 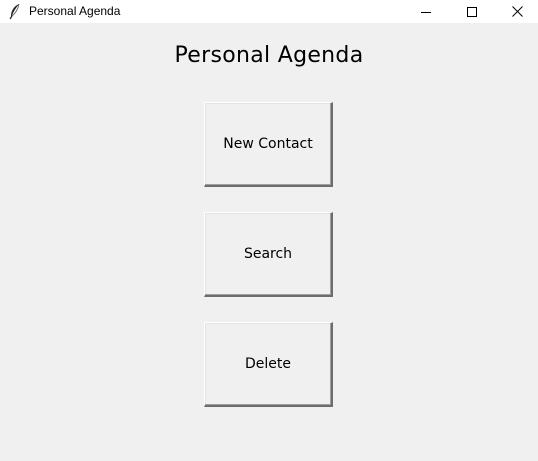 I want to click on close-button, so click(x=516, y=11).